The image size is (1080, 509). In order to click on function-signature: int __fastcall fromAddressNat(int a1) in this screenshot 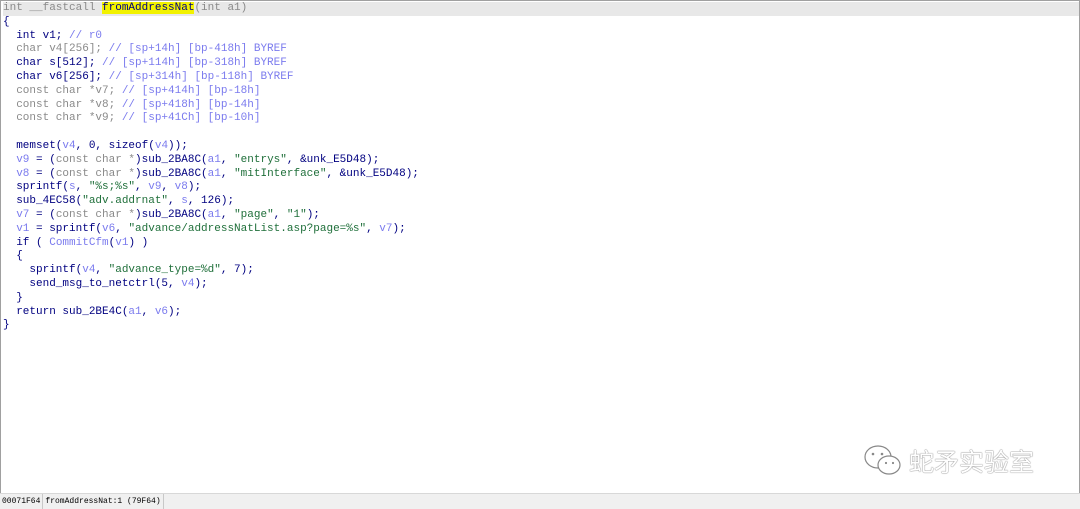, I will do `click(541, 9)`.